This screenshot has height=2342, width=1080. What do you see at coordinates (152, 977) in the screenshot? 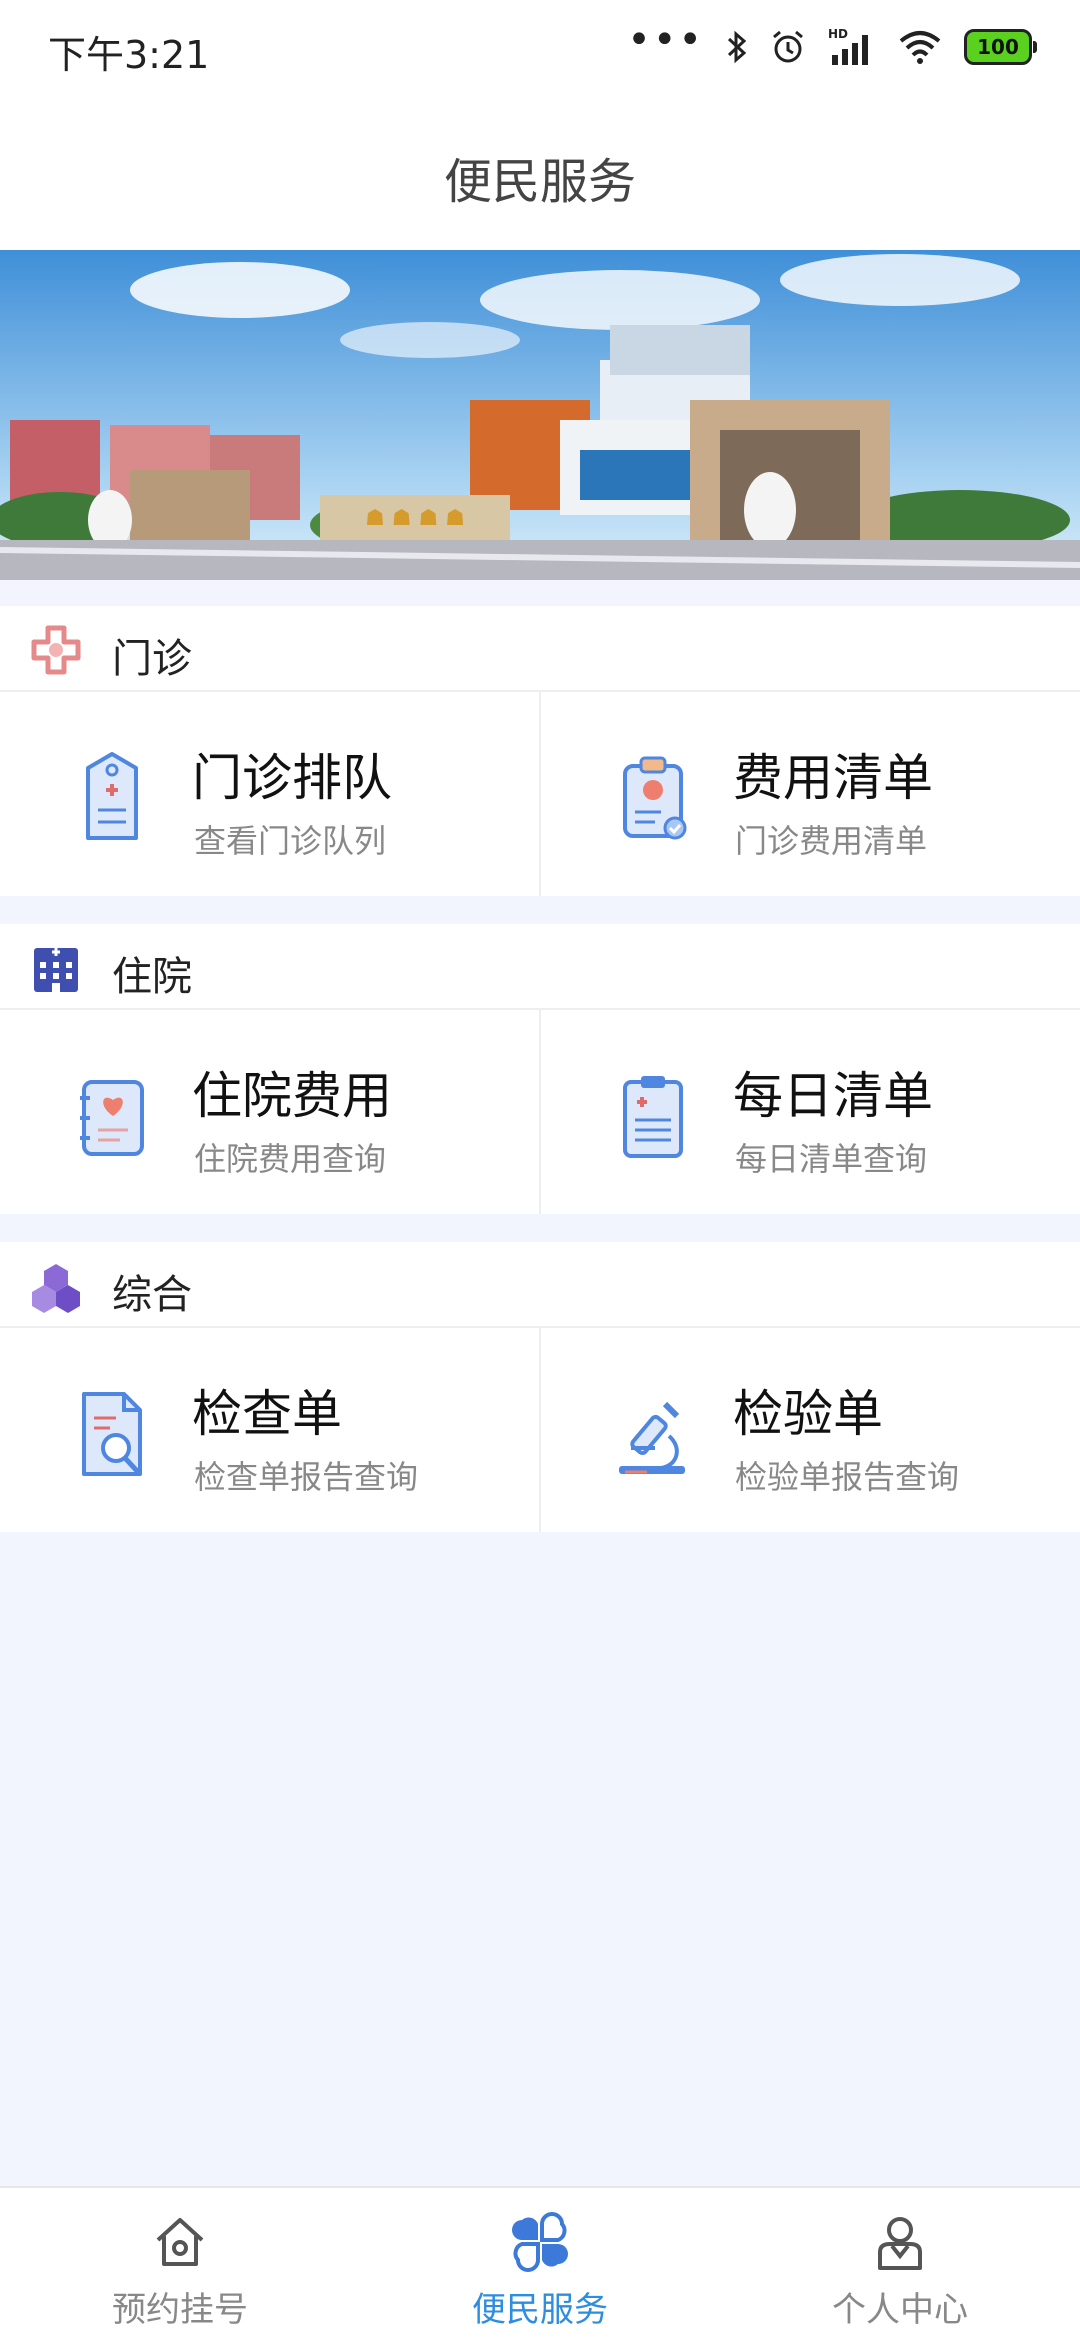
I see `section-label: 住院` at bounding box center [152, 977].